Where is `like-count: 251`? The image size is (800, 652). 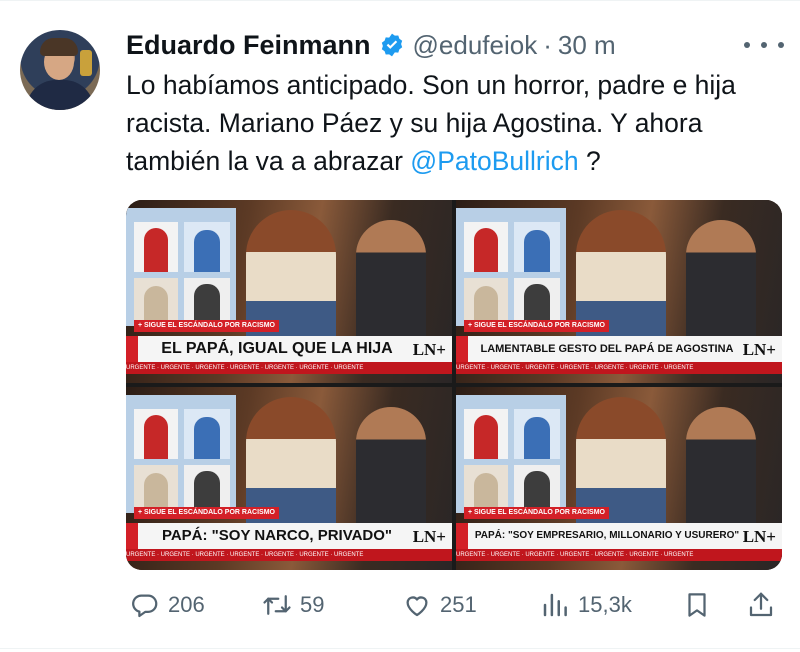
like-count: 251 is located at coordinates (458, 604).